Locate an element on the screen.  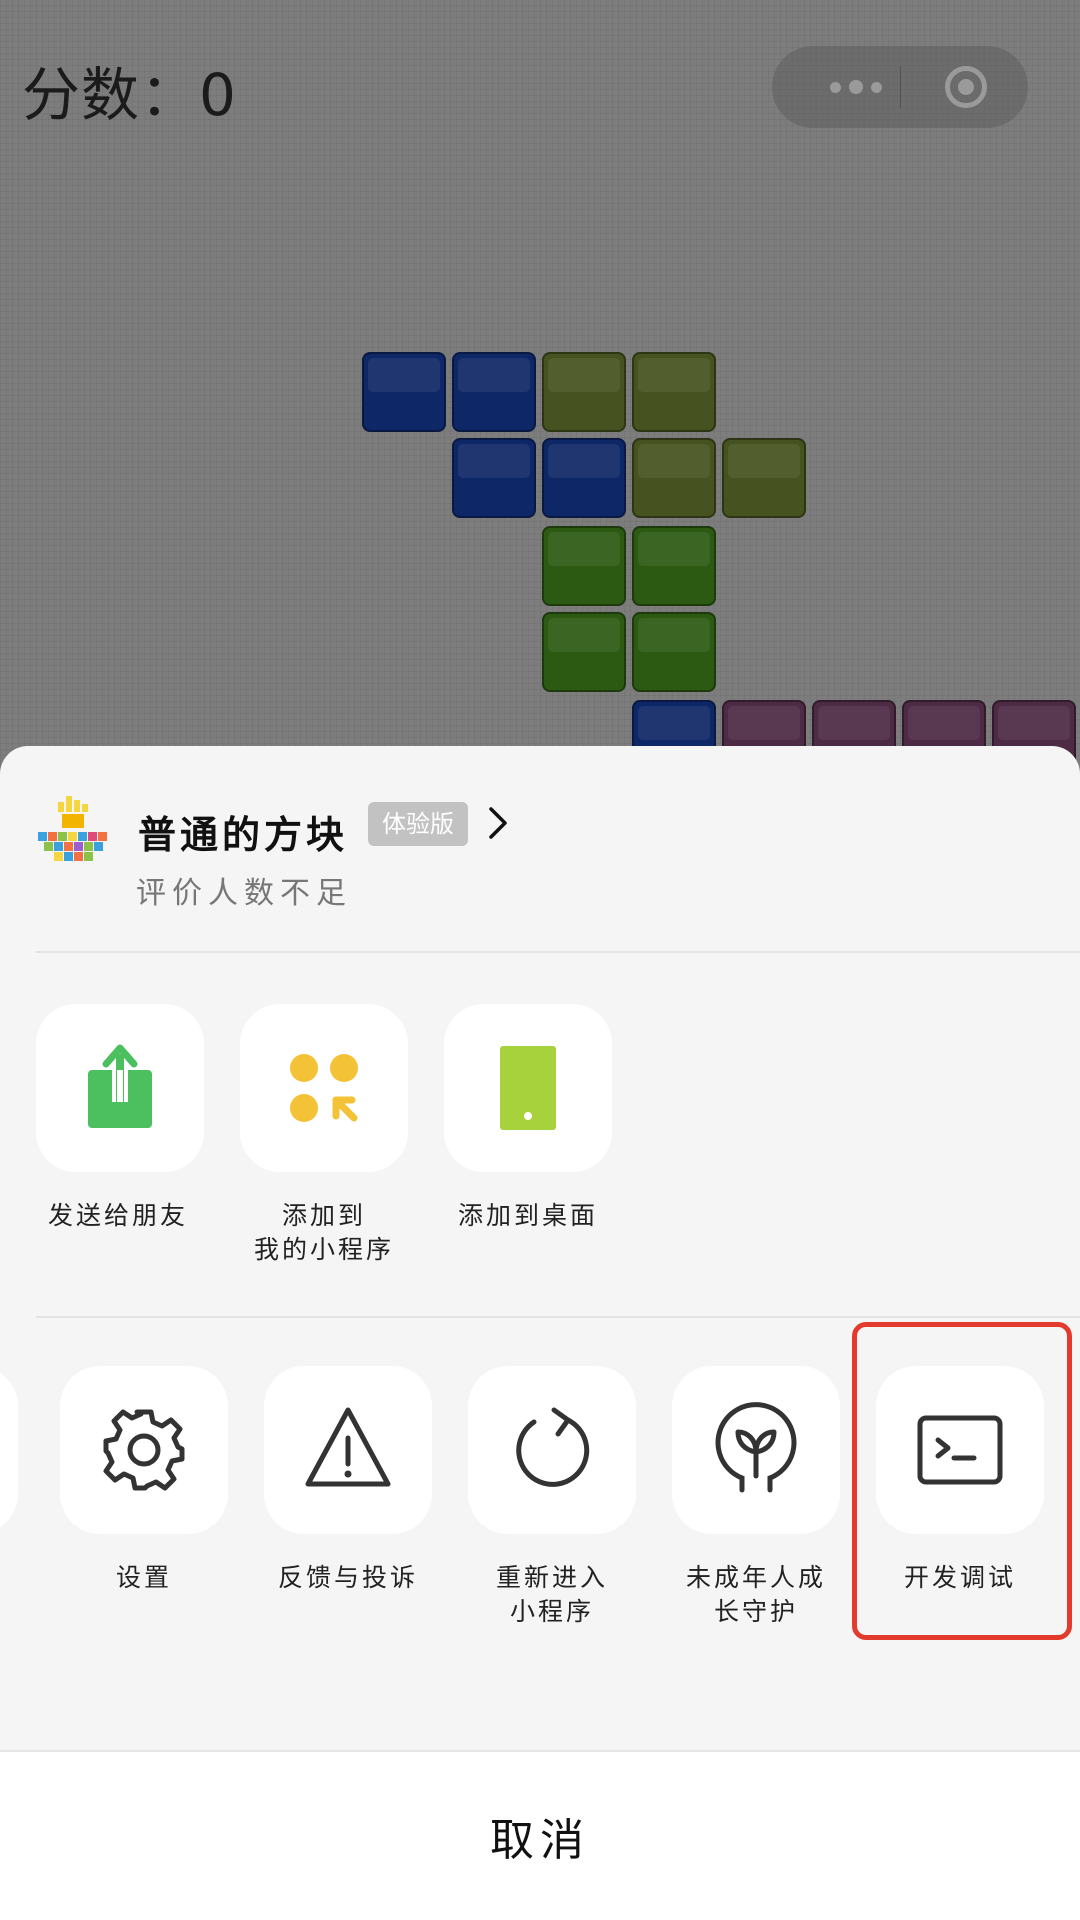
trial-version-badge: 体验版 is located at coordinates (418, 824).